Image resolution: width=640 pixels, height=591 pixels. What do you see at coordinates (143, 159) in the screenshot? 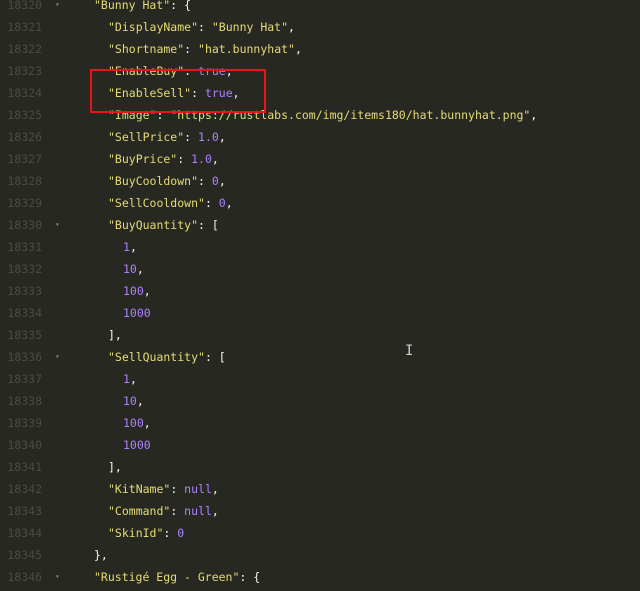
I see `token-str: "BuyPrice"` at bounding box center [143, 159].